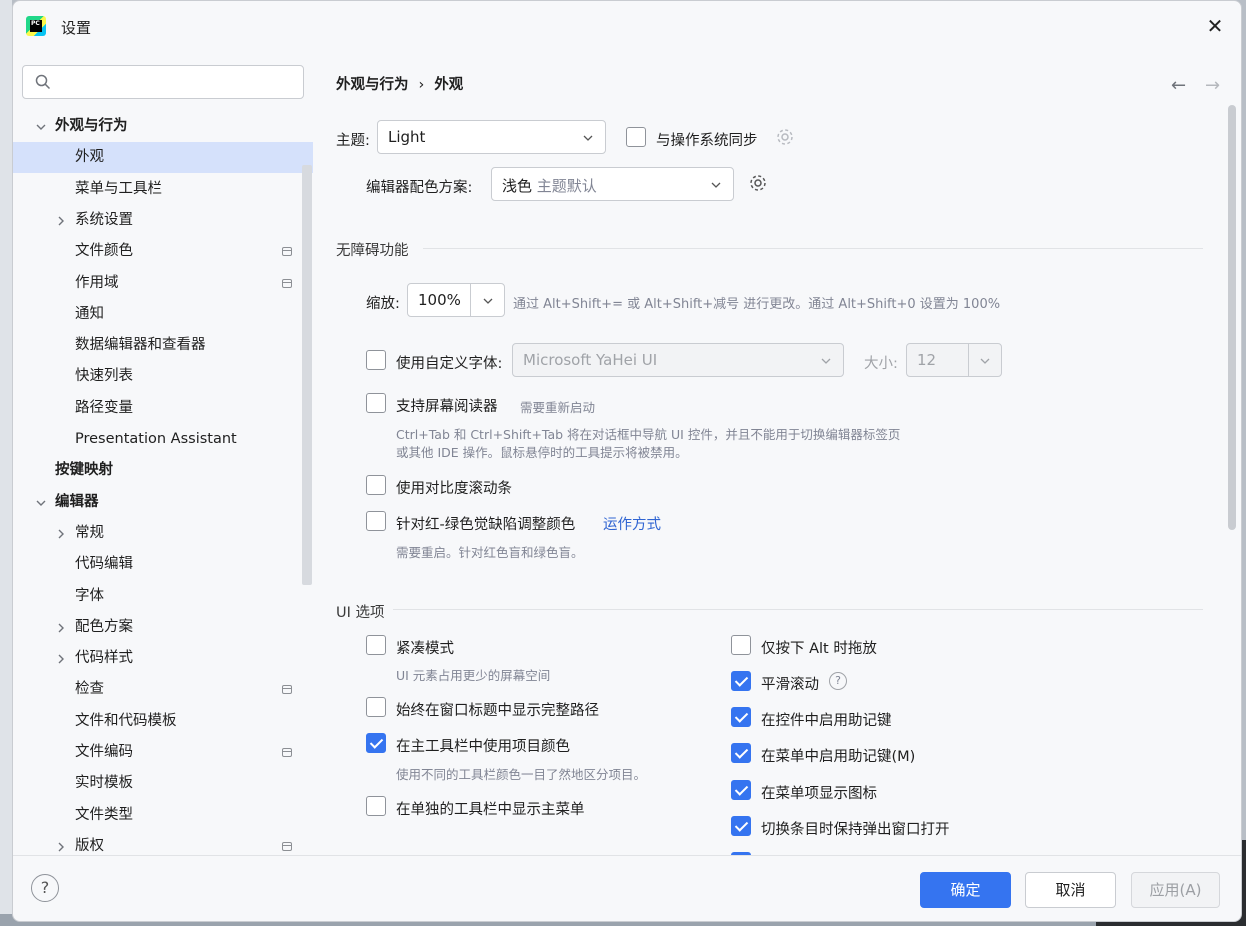 The image size is (1246, 926). Describe the element at coordinates (855, 830) in the screenshot. I see `keep-popup-label: 切换条目时保持弹出窗口打开` at that location.